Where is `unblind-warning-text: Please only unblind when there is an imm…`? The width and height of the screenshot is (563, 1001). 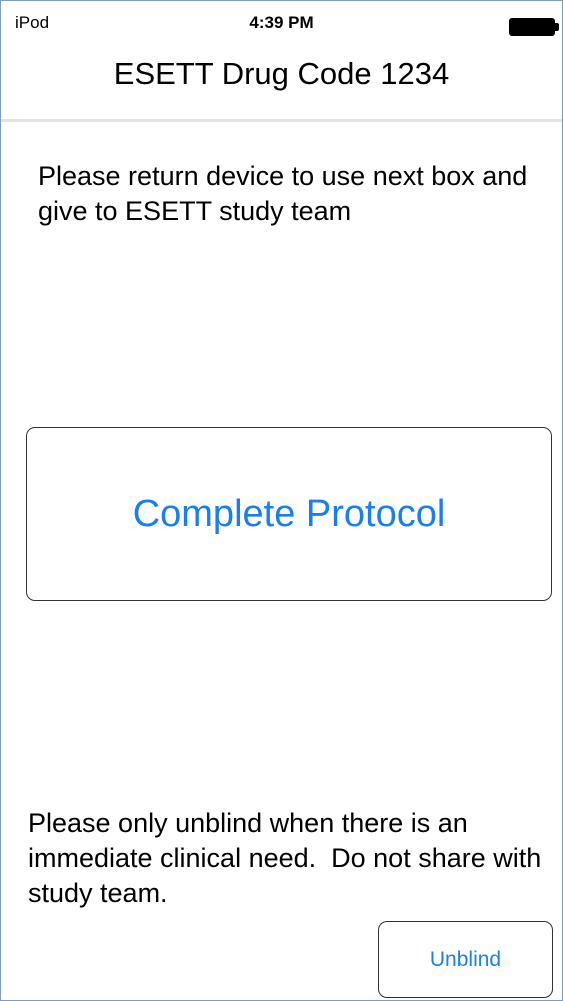
unblind-warning-text: Please only unblind when there is an imm… is located at coordinates (288, 858).